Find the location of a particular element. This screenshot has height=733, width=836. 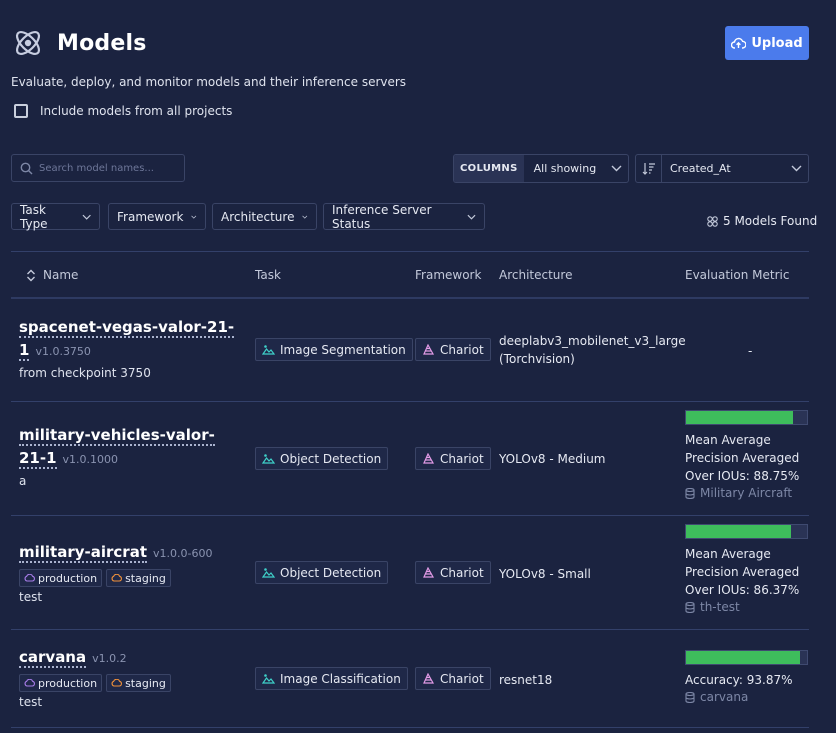

metric-label: Accuracy: 93.87% is located at coordinates (739, 680).